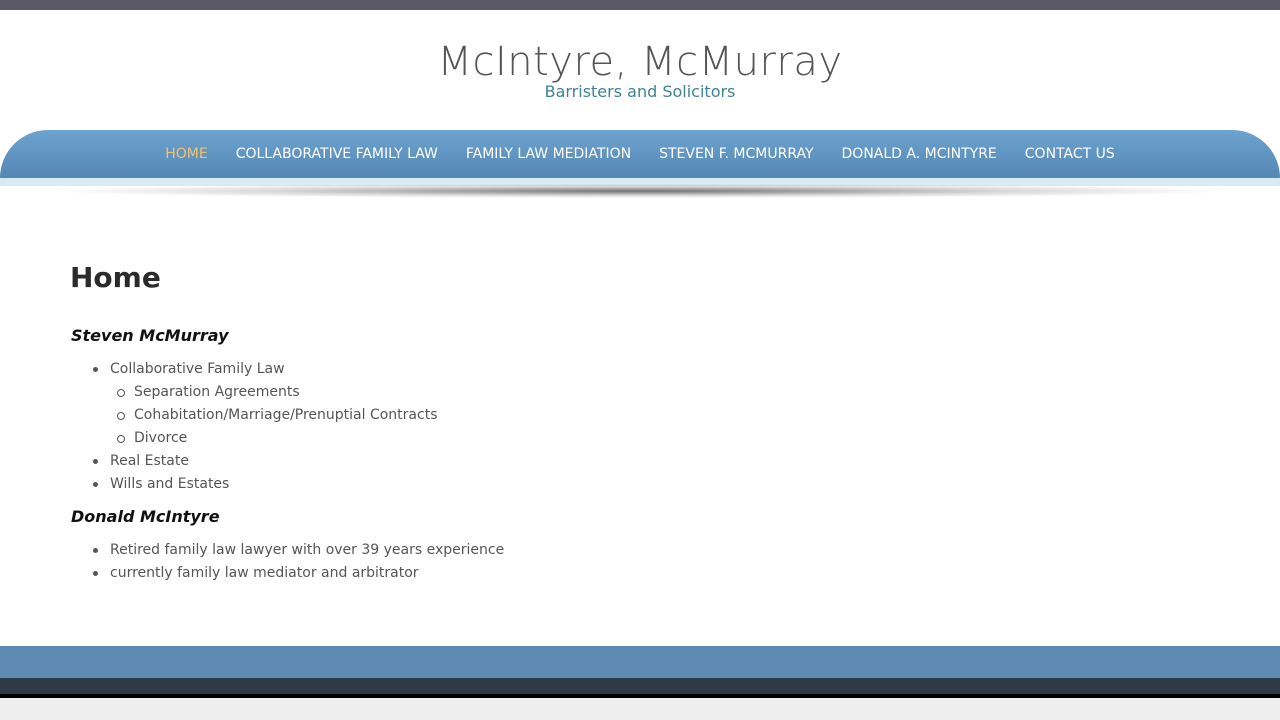  Describe the element at coordinates (640, 5) in the screenshot. I see `top-strip` at that location.